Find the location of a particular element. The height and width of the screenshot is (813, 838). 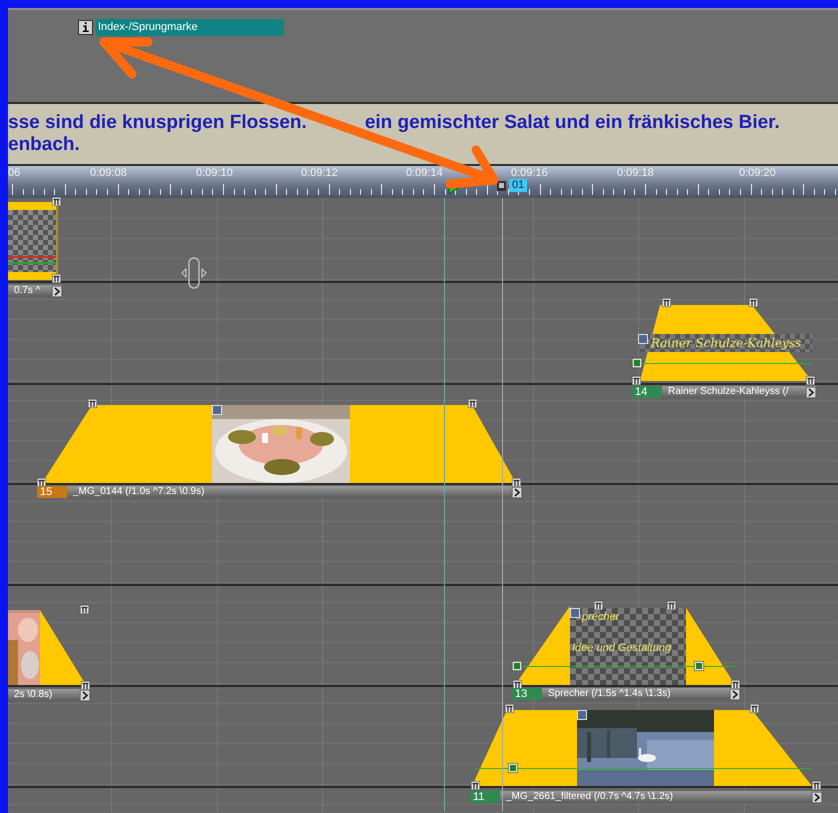

ruler-time-label: 0:09:10 is located at coordinates (214, 173).